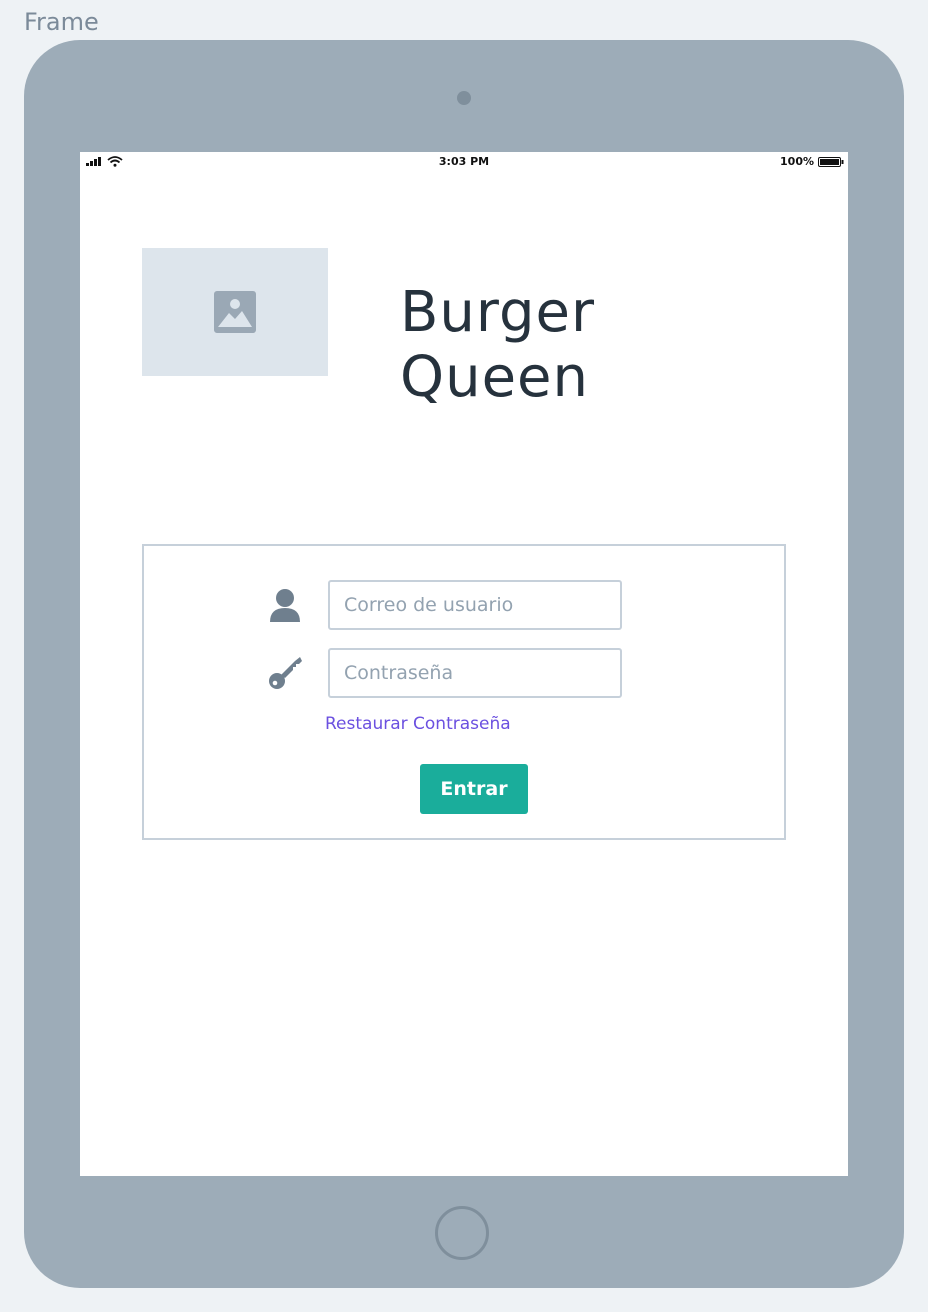 The width and height of the screenshot is (928, 1312). I want to click on status-bar: 3:03 PM 100%, so click(464, 162).